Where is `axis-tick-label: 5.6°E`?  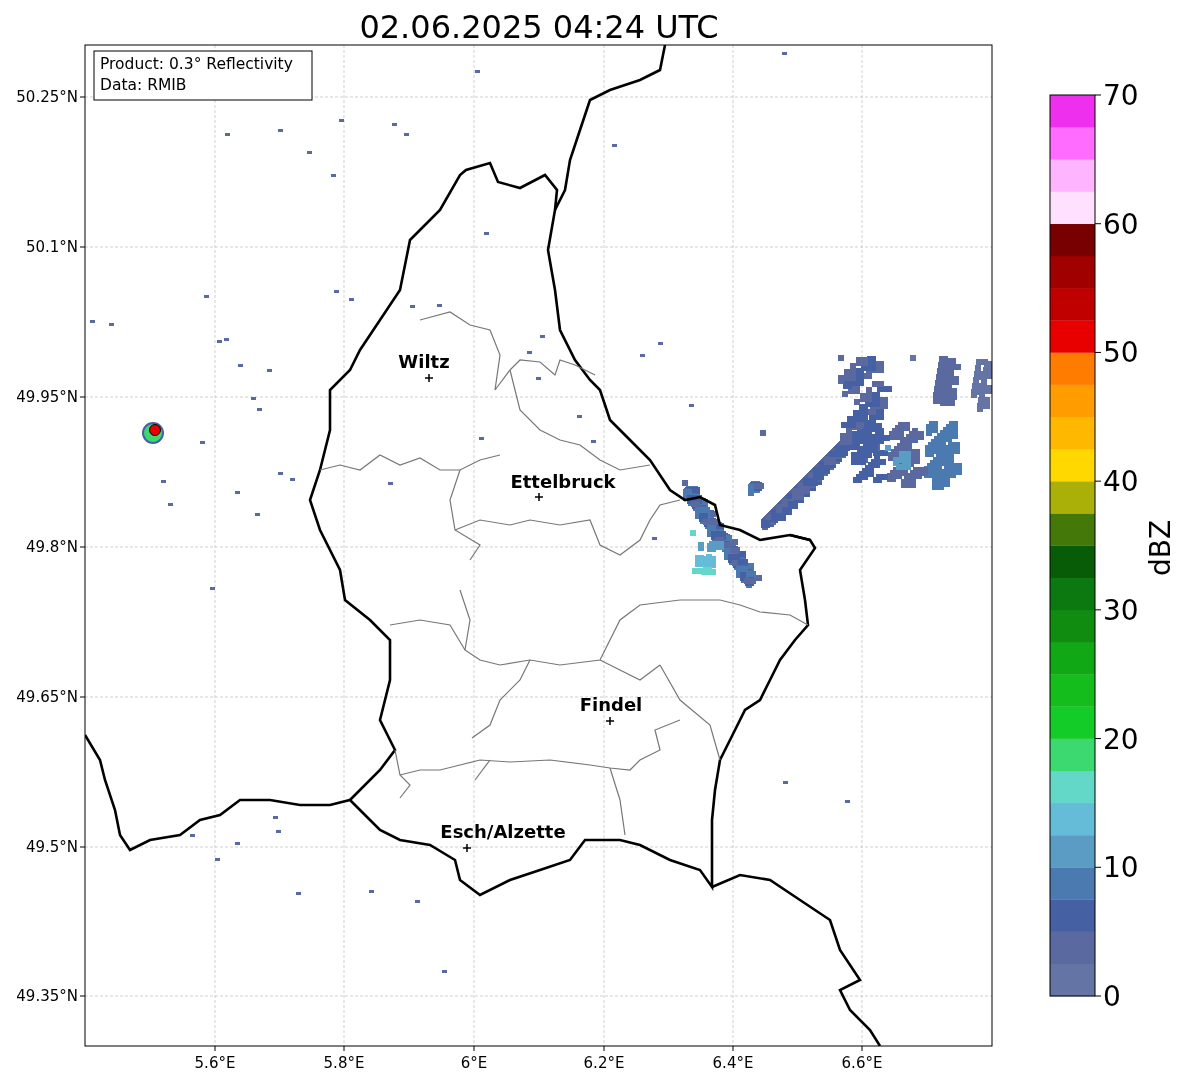
axis-tick-label: 5.6°E is located at coordinates (215, 1063).